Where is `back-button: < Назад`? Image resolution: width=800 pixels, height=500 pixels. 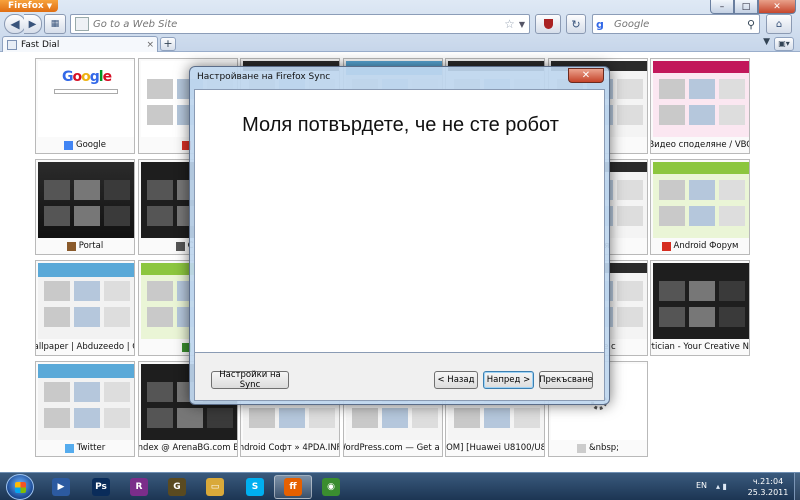
back-button: < Назад is located at coordinates (456, 380).